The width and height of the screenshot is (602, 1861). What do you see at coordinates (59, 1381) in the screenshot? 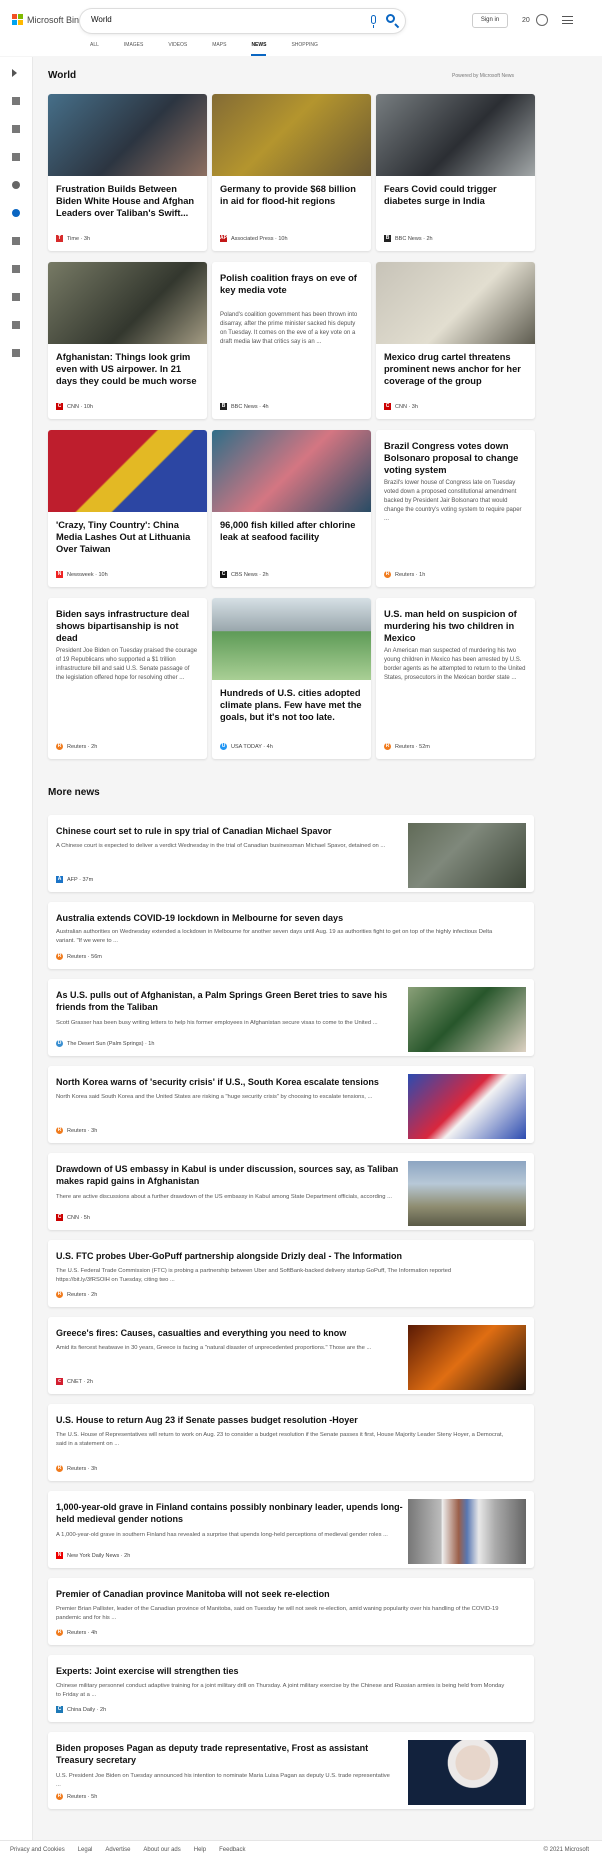
I see `cnet-icon: c` at bounding box center [59, 1381].